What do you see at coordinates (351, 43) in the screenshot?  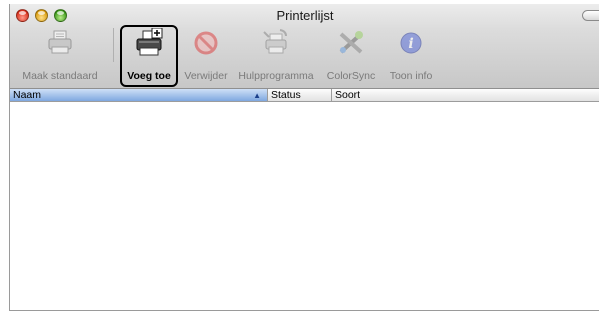 I see `colorsync-icon` at bounding box center [351, 43].